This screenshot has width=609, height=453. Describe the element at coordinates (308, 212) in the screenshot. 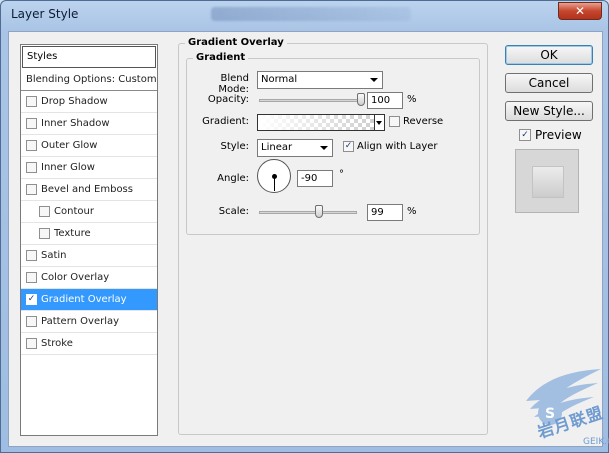

I see `scale-slider-track` at that location.